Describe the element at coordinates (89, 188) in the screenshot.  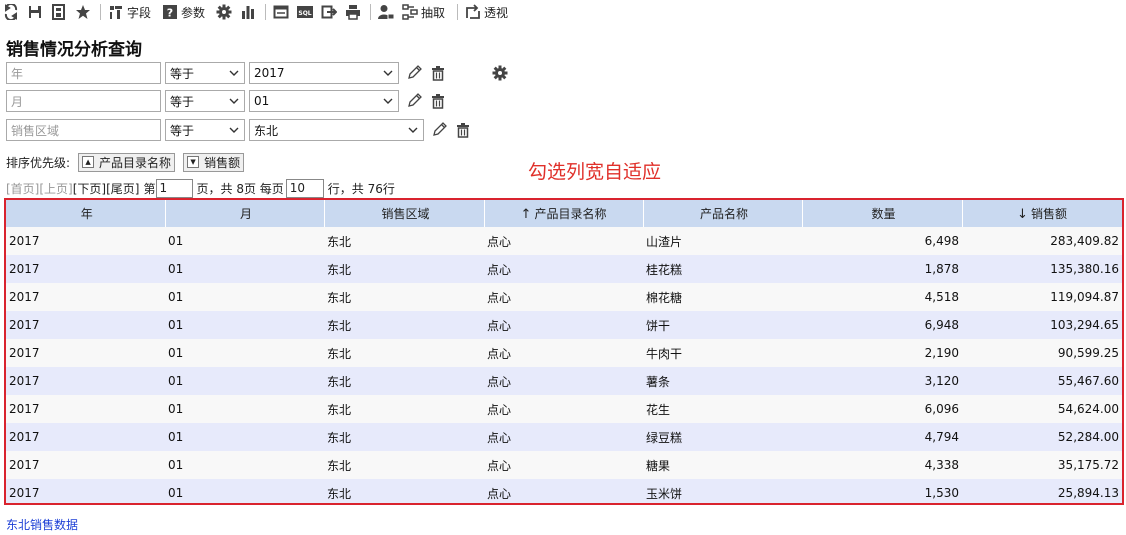
I see `next-page-link: [下页]` at that location.